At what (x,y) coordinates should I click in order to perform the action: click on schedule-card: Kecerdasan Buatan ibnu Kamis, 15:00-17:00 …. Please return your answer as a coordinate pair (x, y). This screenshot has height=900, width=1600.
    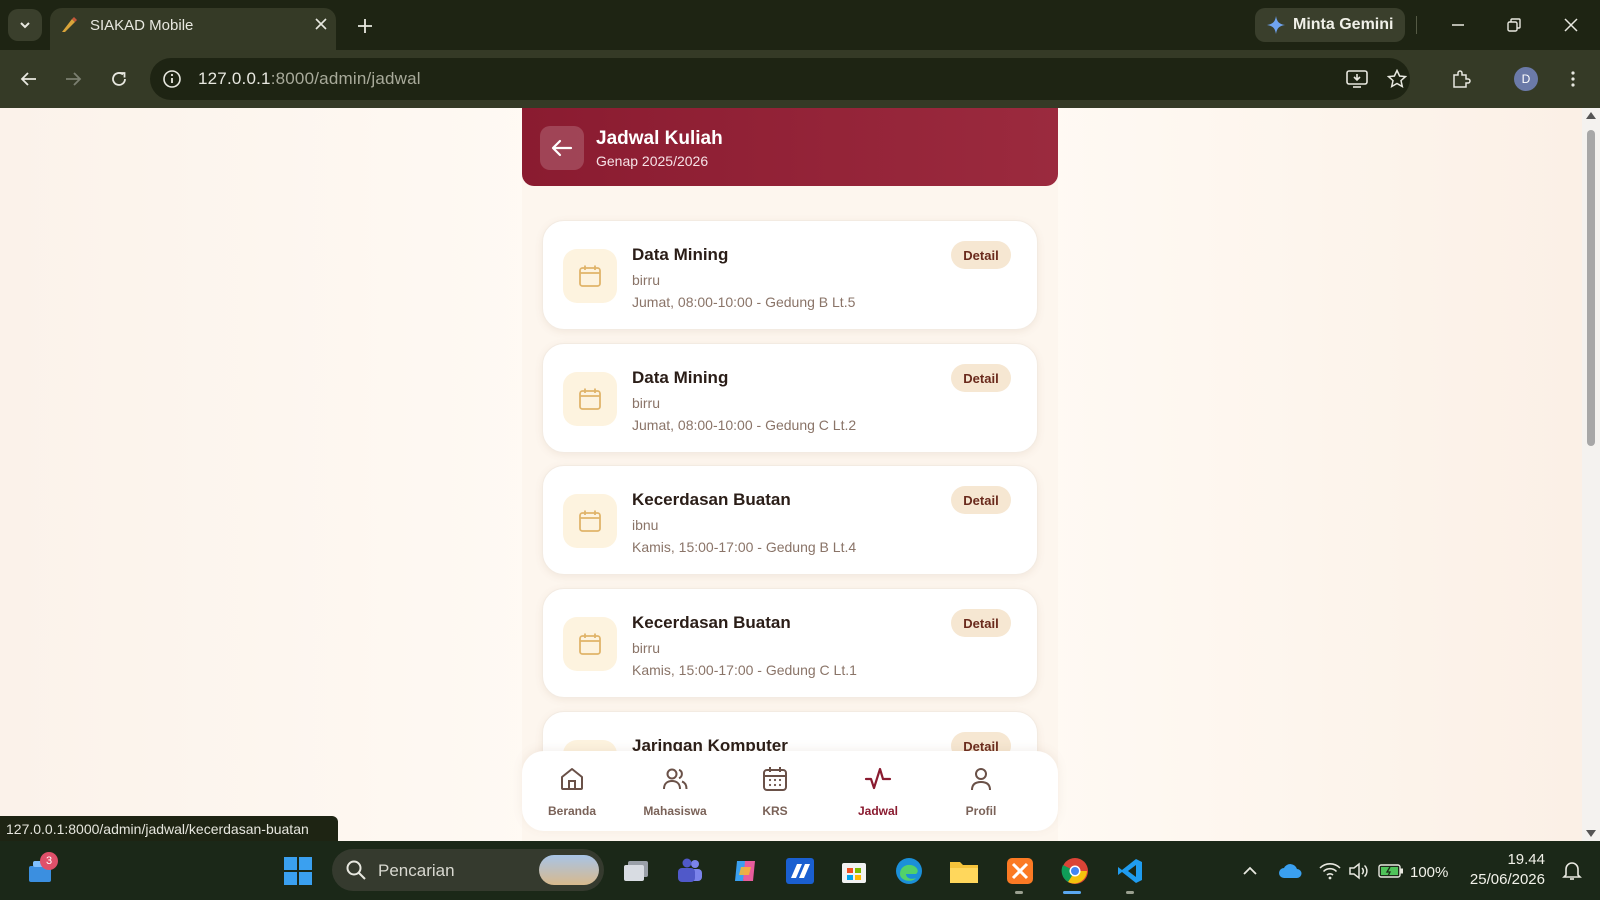
    Looking at the image, I should click on (790, 520).